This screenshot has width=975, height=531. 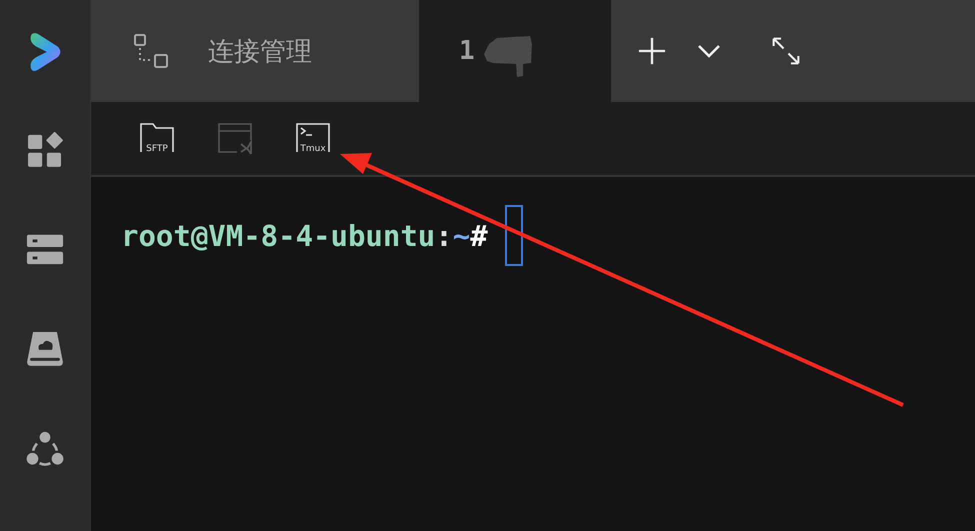 What do you see at coordinates (45, 349) in the screenshot?
I see `cloud-drive-icon` at bounding box center [45, 349].